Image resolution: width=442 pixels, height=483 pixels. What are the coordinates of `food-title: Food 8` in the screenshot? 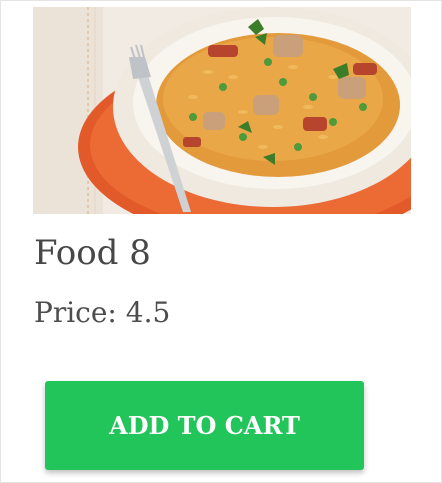 It's located at (92, 253).